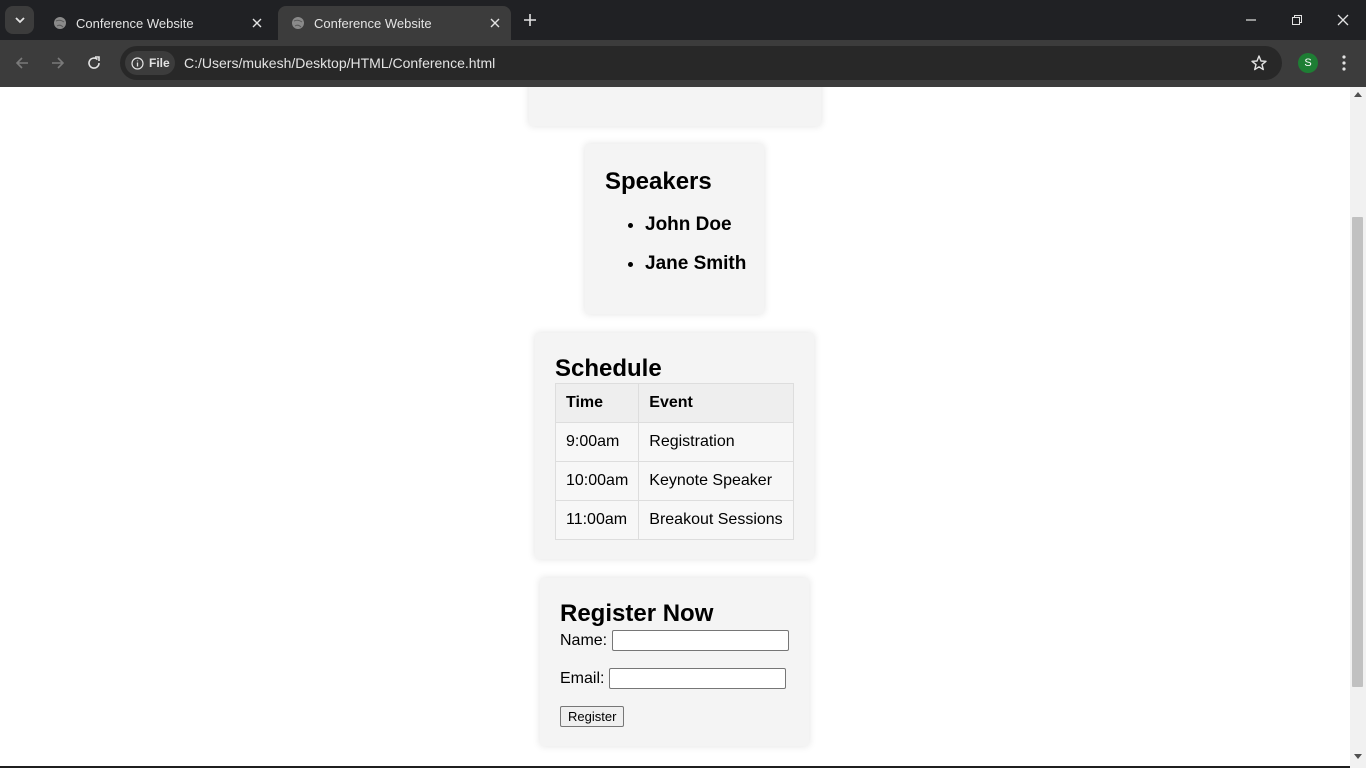 The width and height of the screenshot is (1366, 768). Describe the element at coordinates (716, 442) in the screenshot. I see `event-cell: Registration` at that location.